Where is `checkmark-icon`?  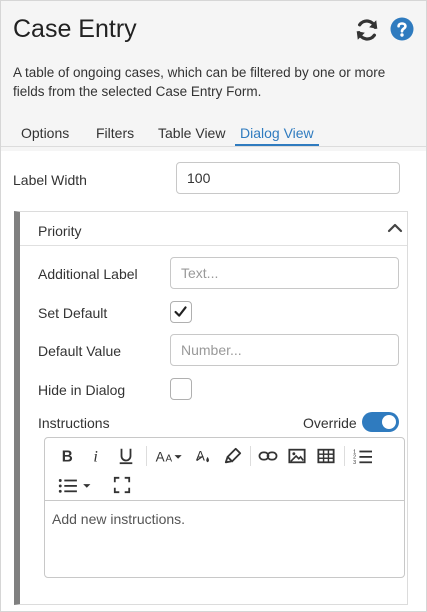
checkmark-icon is located at coordinates (180, 311).